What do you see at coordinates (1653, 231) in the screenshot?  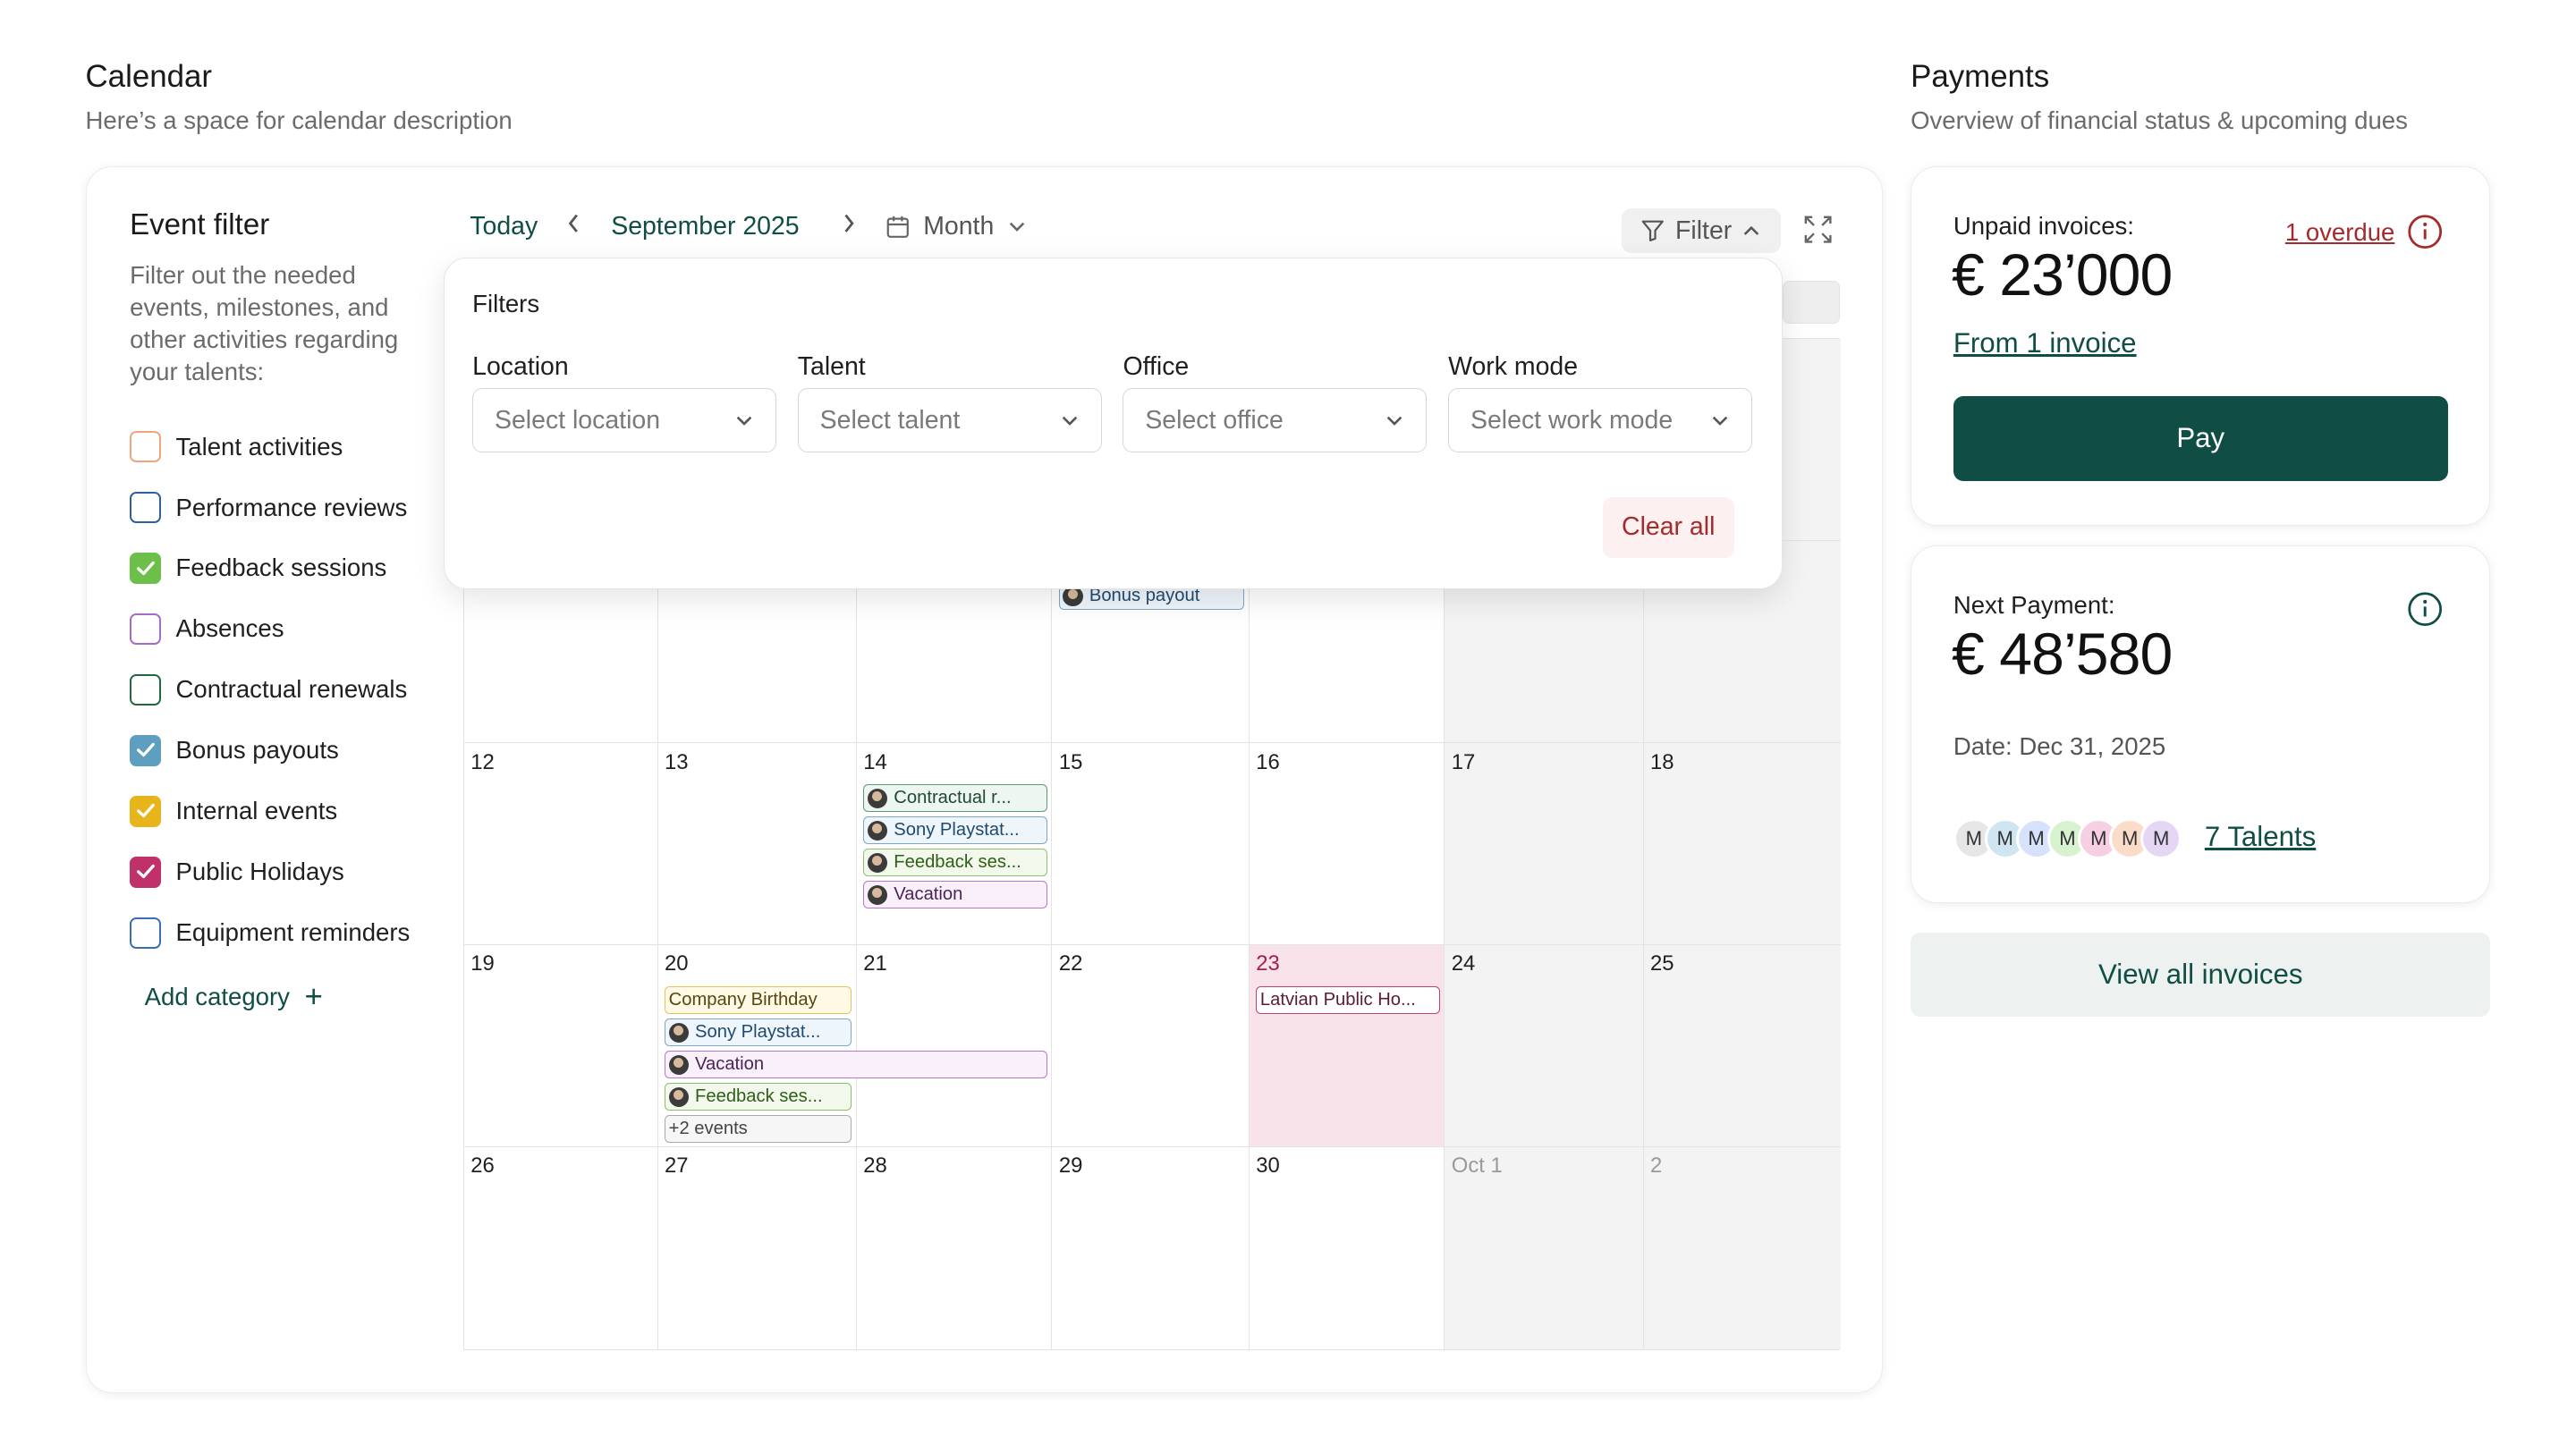 I see `filter-icon` at bounding box center [1653, 231].